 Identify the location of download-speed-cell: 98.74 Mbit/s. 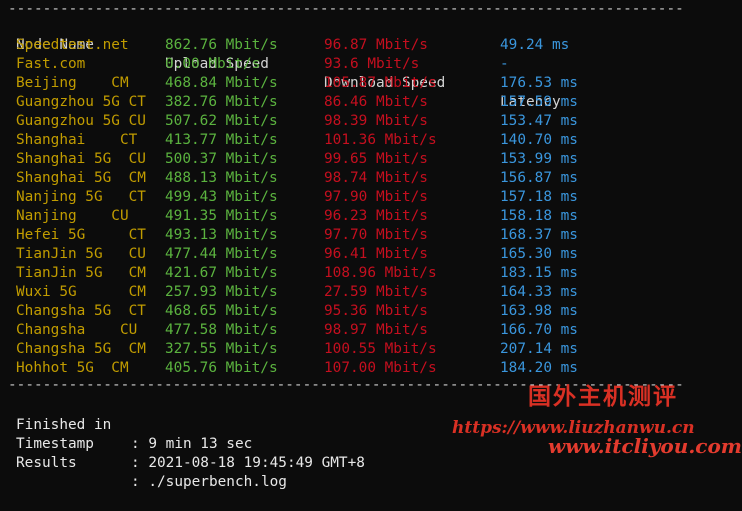
(376, 178).